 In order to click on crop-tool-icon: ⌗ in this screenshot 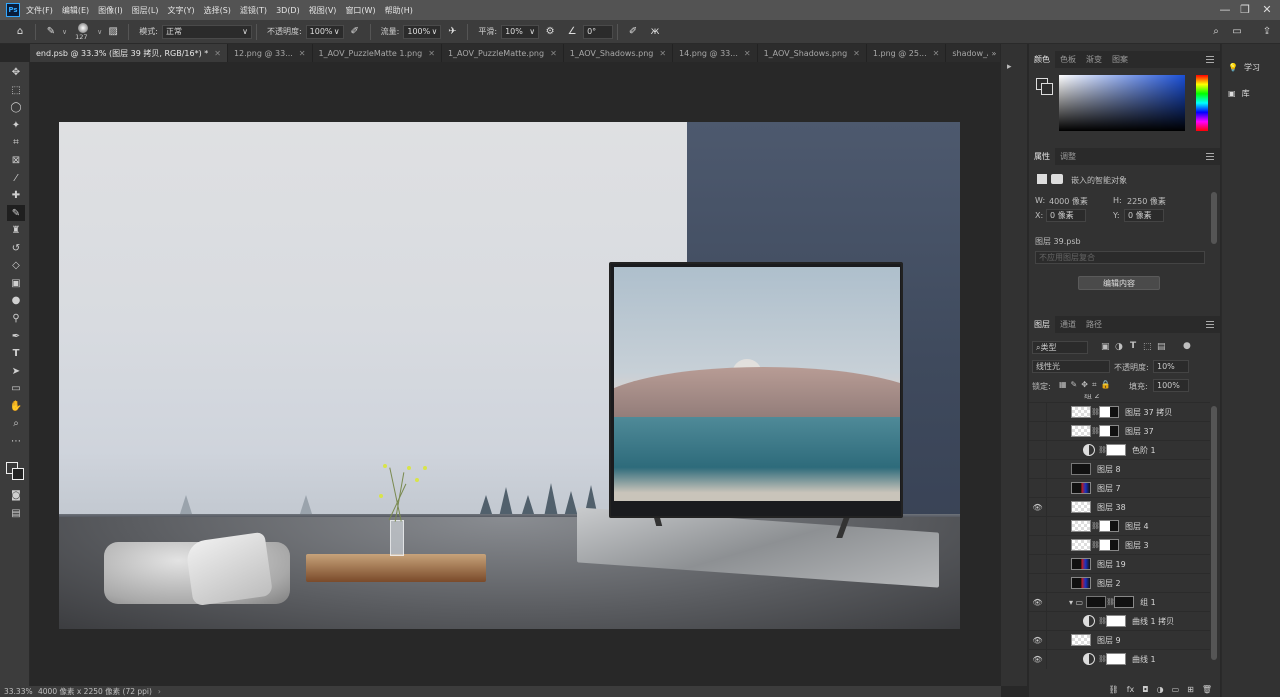, I will do `click(16, 142)`.